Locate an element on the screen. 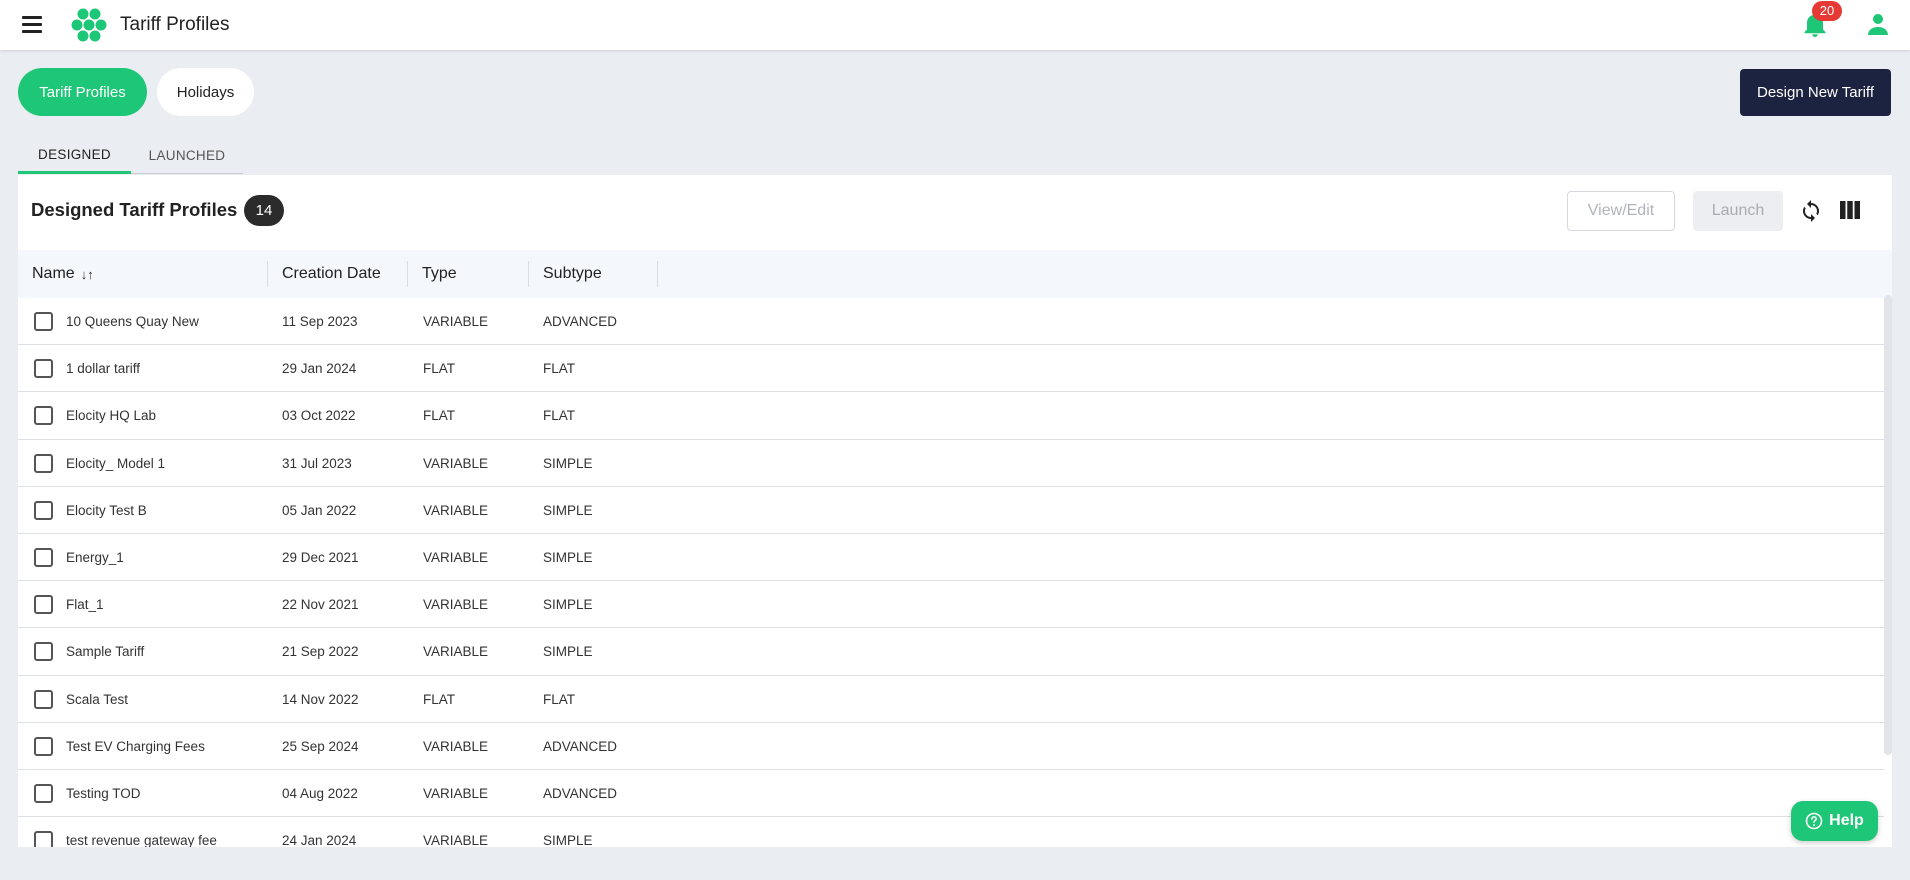  refresh-icon is located at coordinates (1811, 211).